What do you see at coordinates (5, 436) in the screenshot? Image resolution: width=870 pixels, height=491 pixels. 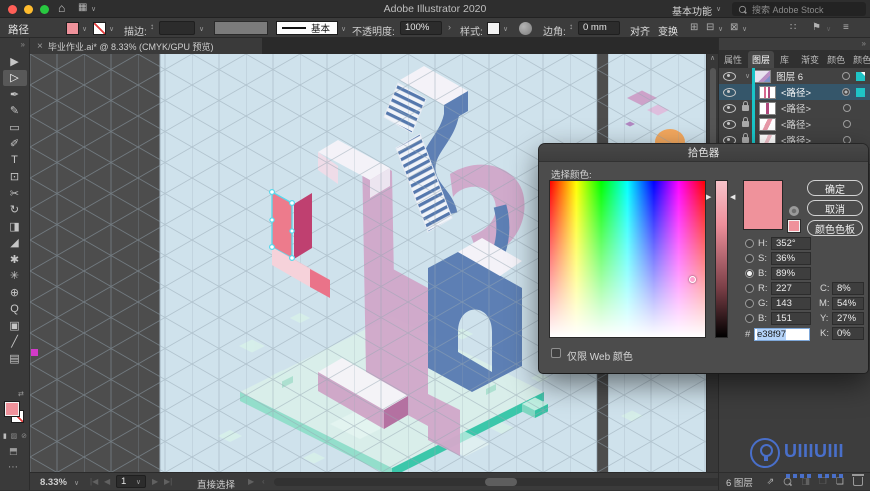 I see `color-button: ▮` at bounding box center [5, 436].